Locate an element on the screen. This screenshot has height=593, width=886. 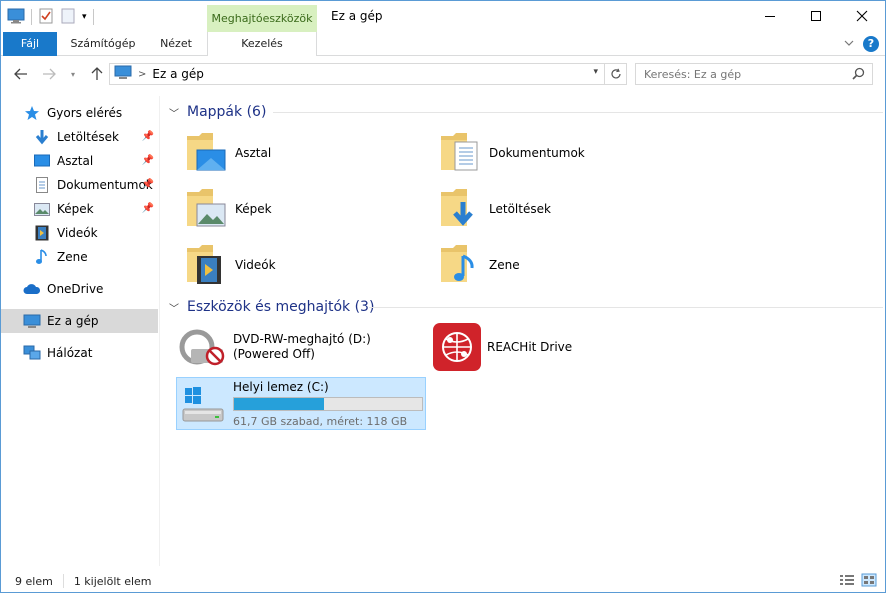
tab-file: Fájl is located at coordinates (30, 44).